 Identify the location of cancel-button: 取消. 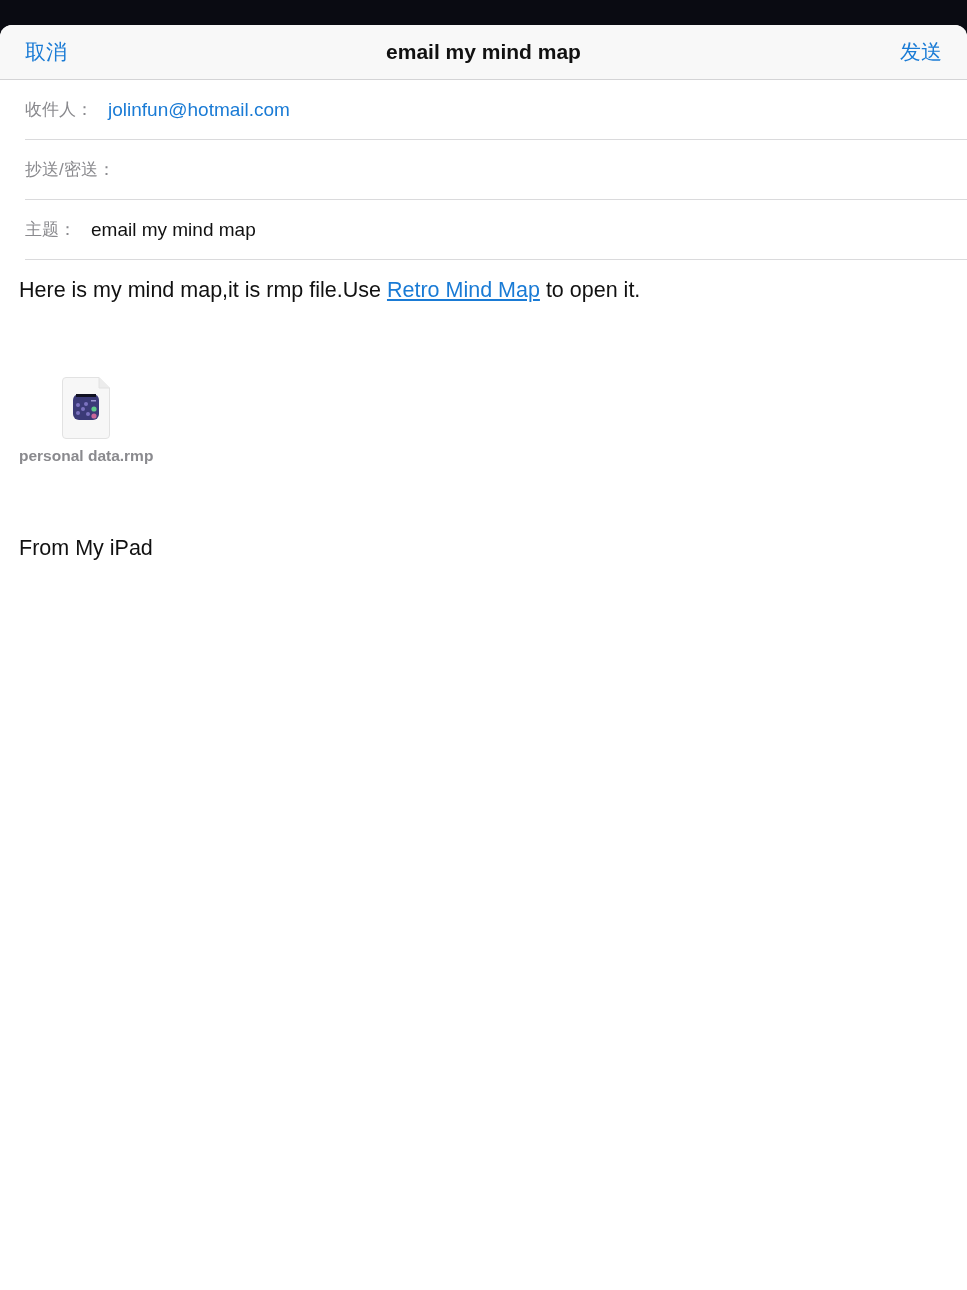
(46, 52).